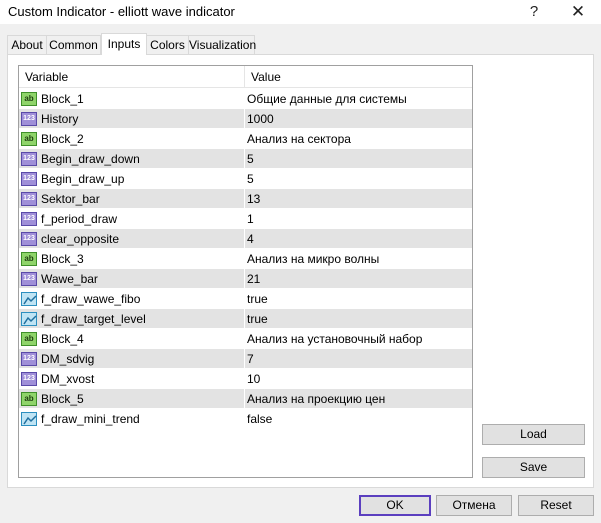  What do you see at coordinates (79, 219) in the screenshot?
I see `variable-name: f_period_draw` at bounding box center [79, 219].